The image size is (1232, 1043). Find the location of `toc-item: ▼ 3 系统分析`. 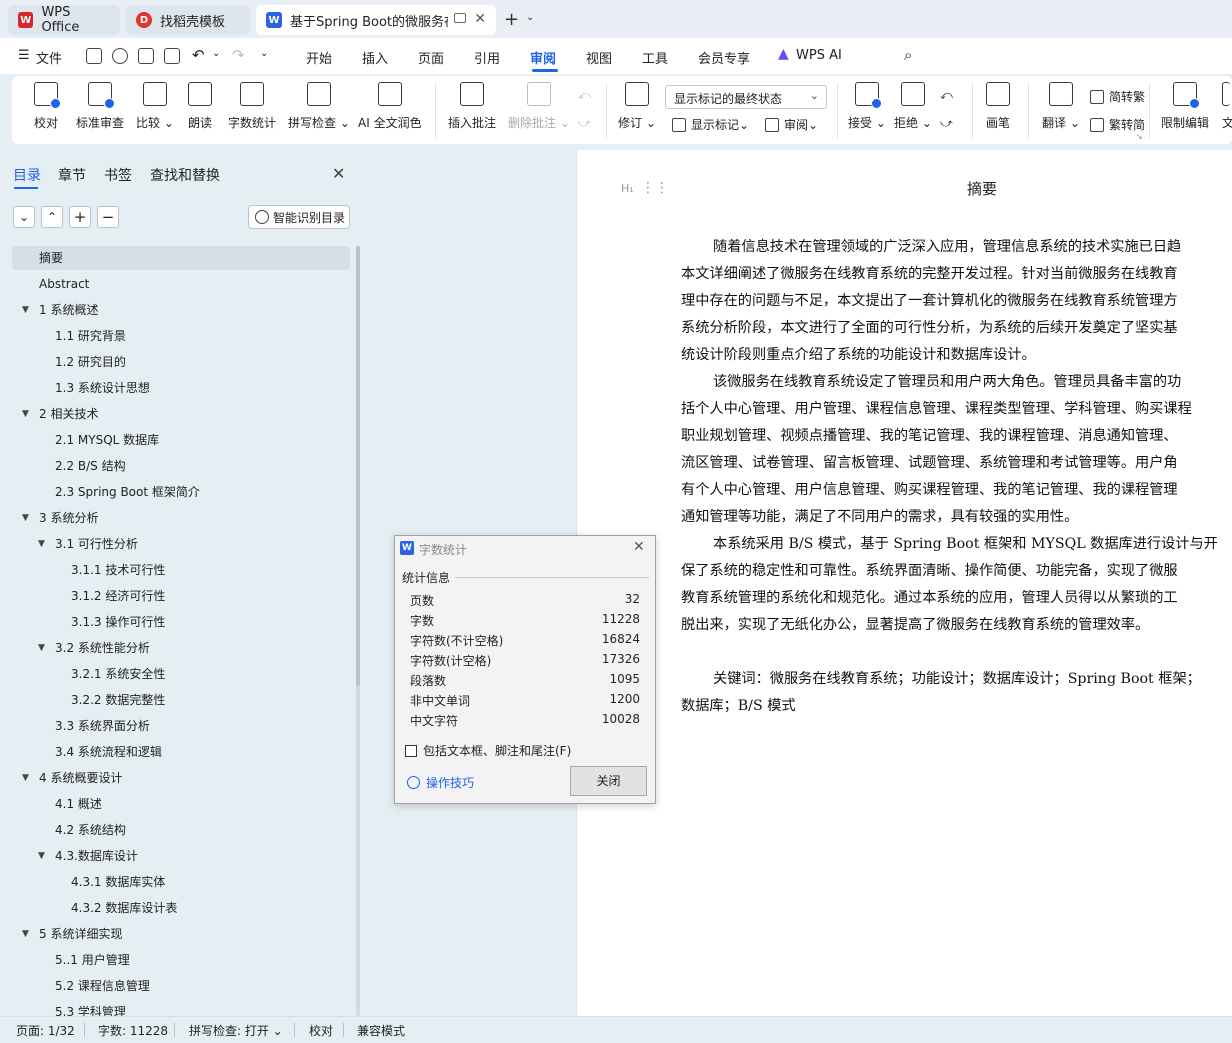

toc-item: ▼ 3 系统分析 is located at coordinates (181, 518).